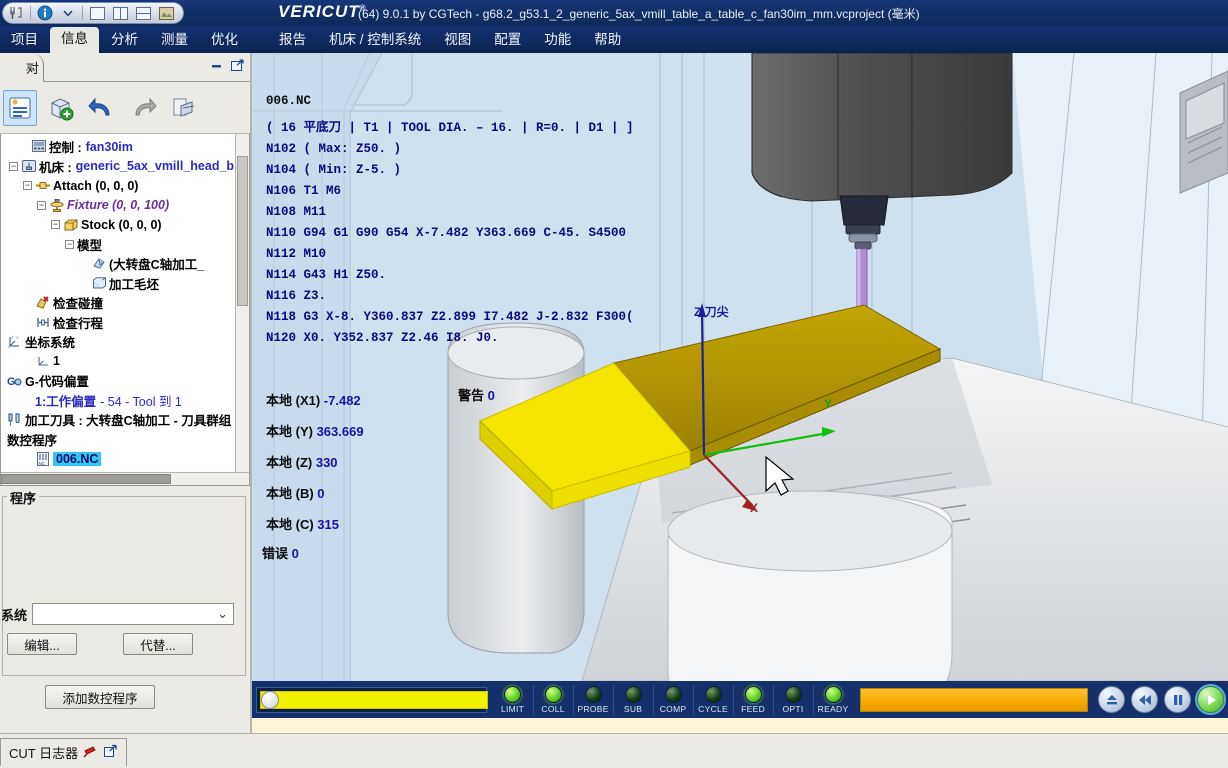 The width and height of the screenshot is (1228, 768). I want to click on lamp-coll: COLL, so click(552, 699).